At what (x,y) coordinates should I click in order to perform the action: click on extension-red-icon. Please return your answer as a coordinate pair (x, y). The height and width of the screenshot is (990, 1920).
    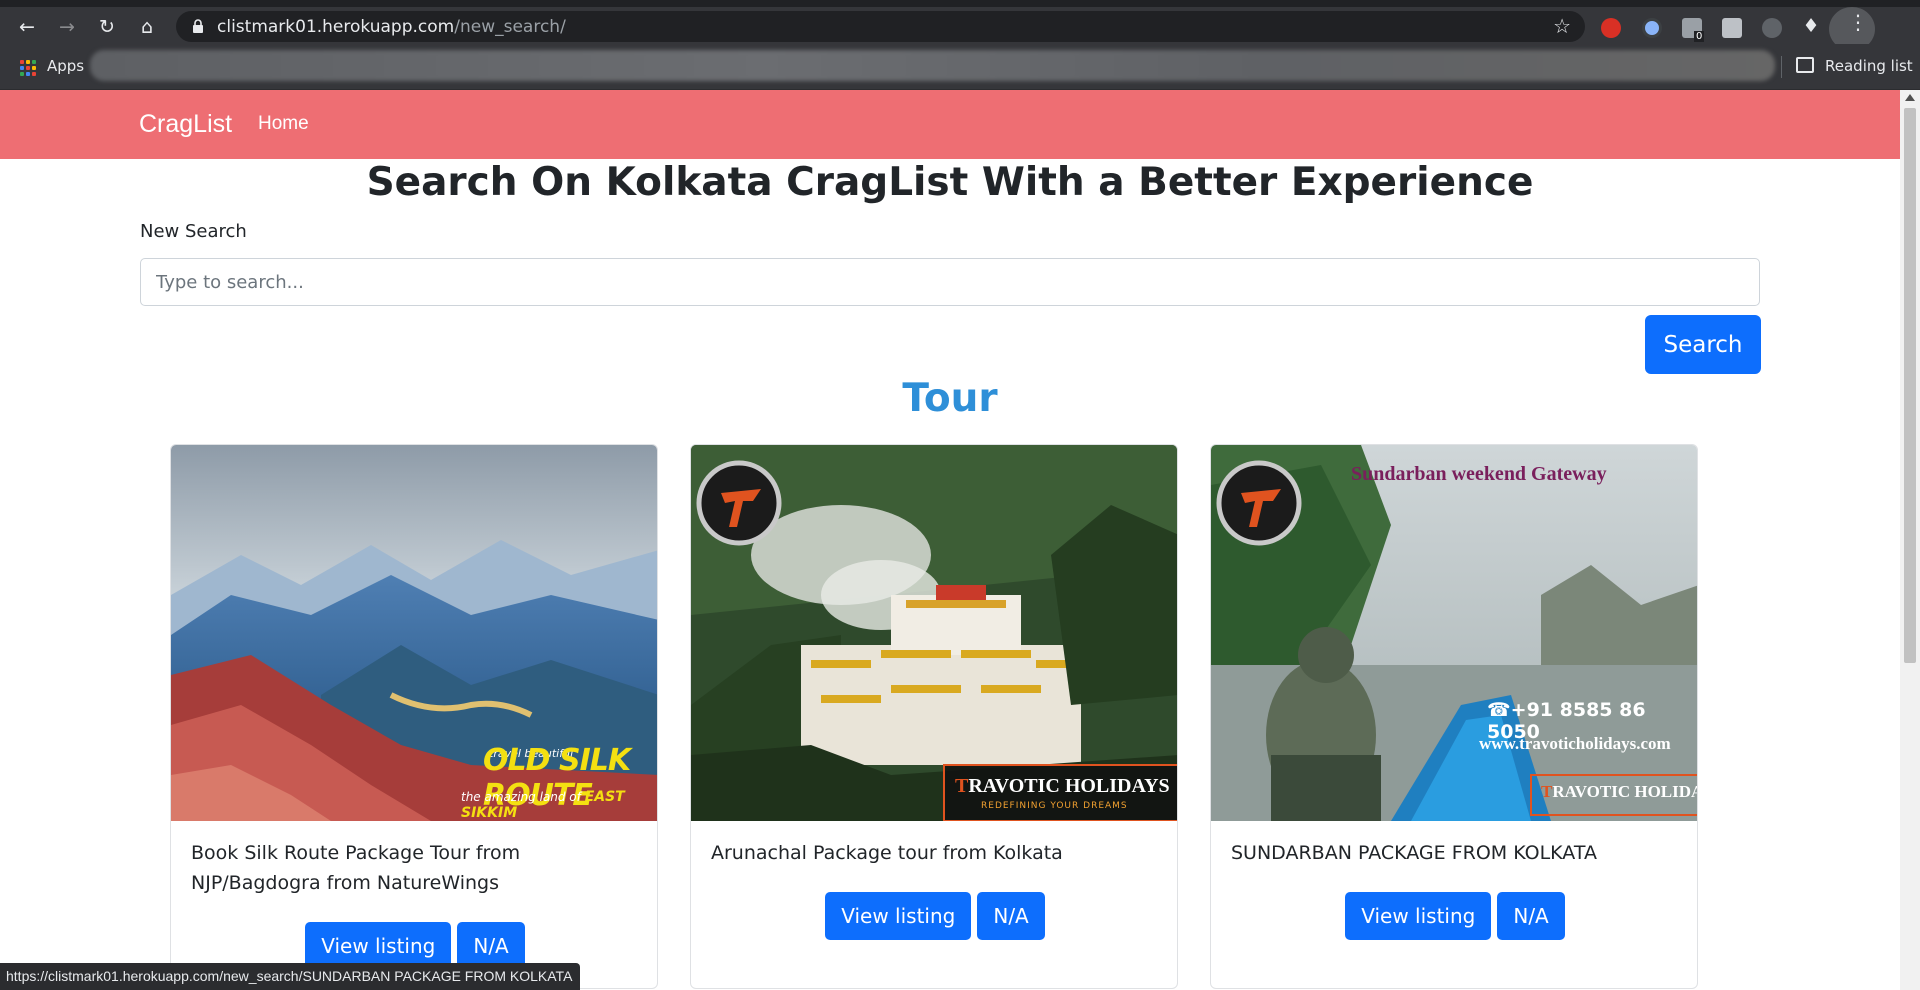
    Looking at the image, I should click on (1611, 28).